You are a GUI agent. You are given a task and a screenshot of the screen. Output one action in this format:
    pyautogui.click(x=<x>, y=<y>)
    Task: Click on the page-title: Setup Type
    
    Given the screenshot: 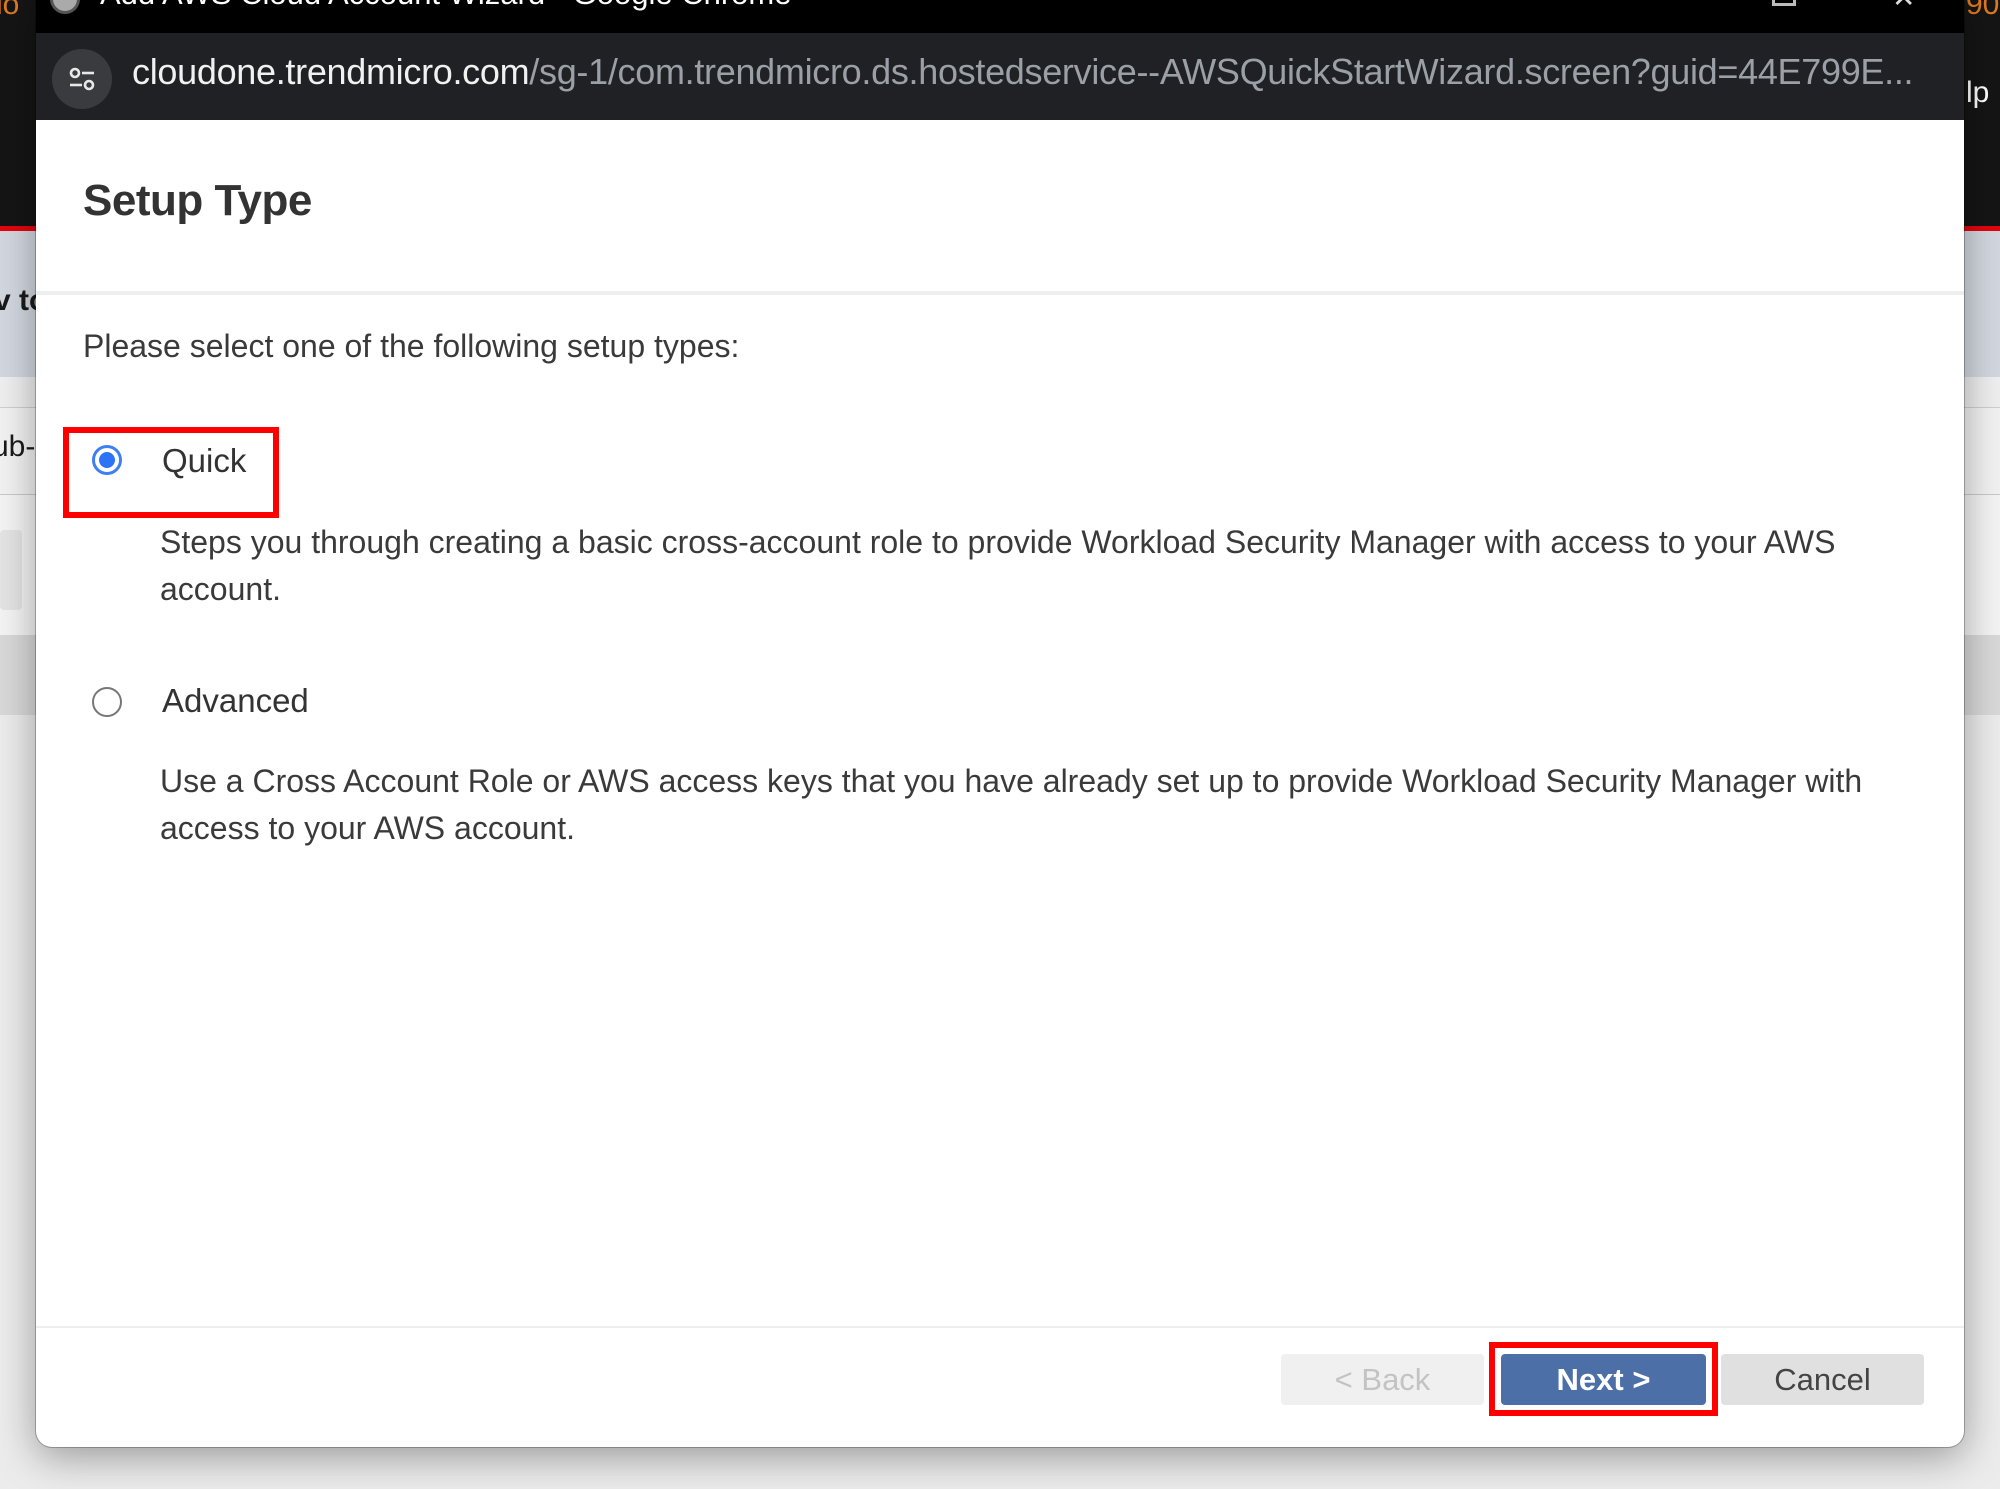 What is the action you would take?
    pyautogui.click(x=197, y=200)
    